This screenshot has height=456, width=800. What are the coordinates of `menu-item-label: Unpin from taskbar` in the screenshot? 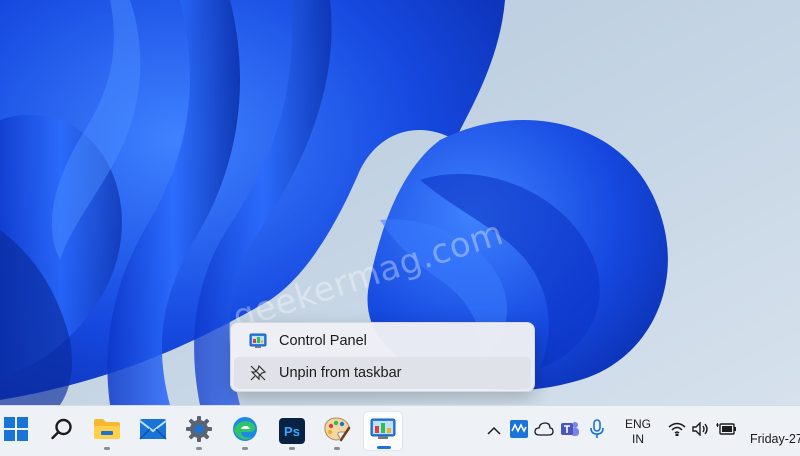 It's located at (340, 373).